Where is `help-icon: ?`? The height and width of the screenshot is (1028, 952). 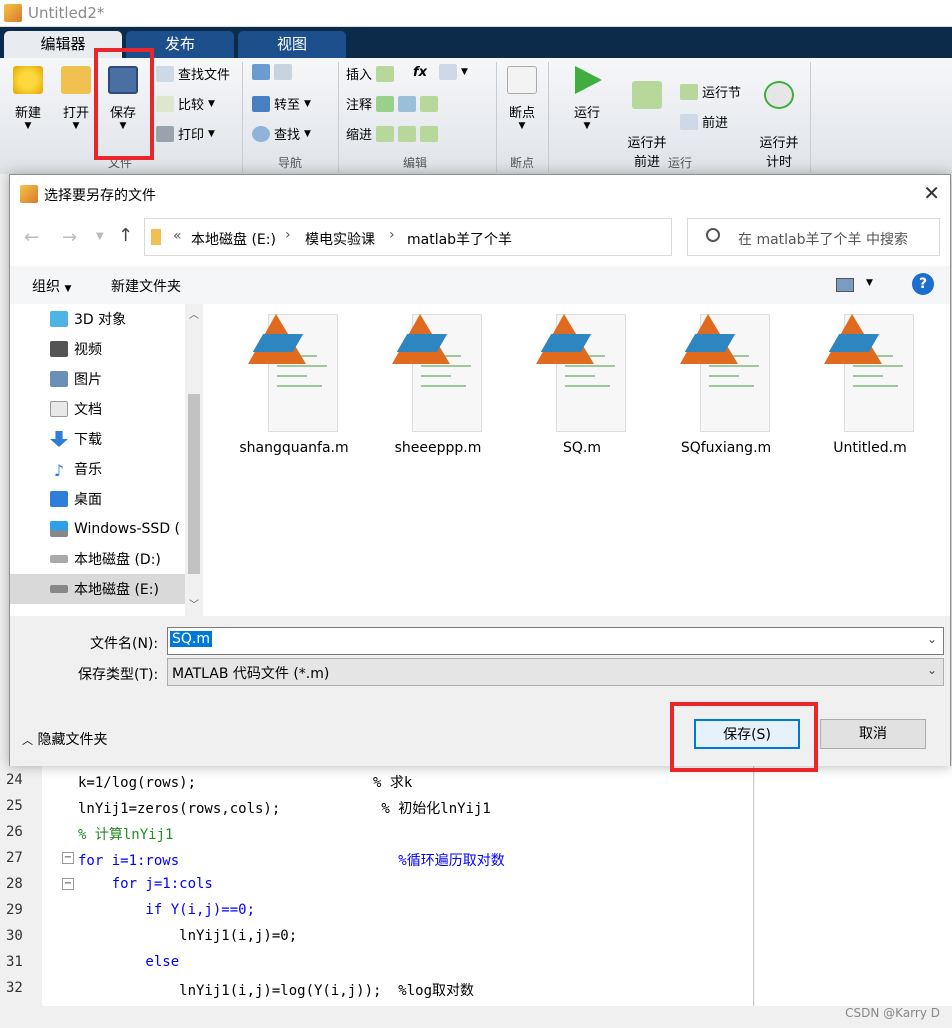 help-icon: ? is located at coordinates (923, 284).